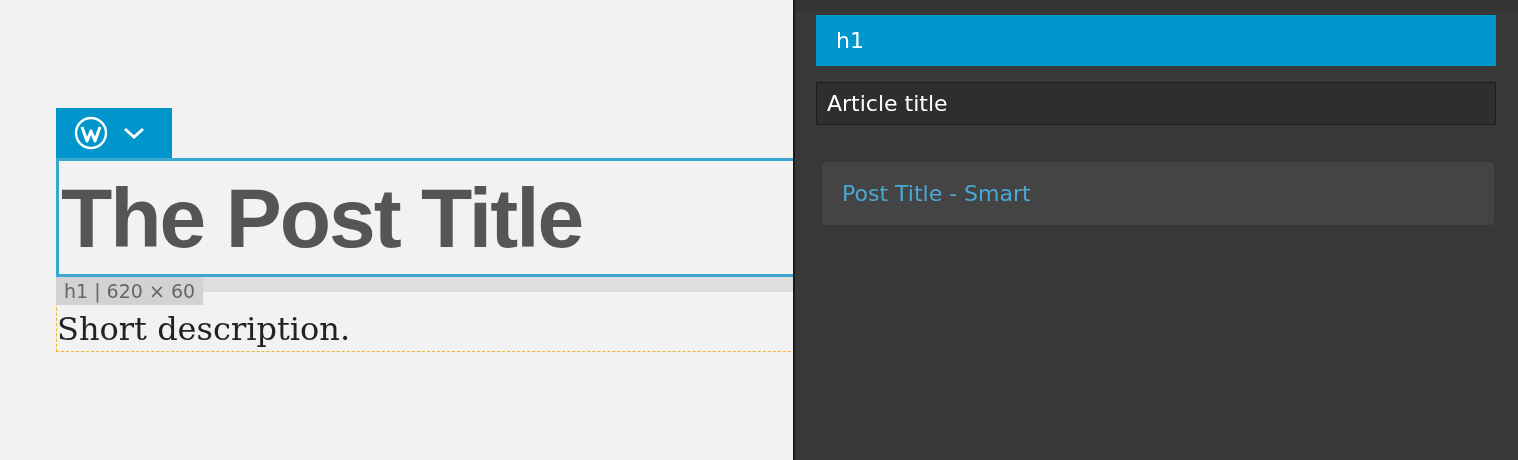 This screenshot has width=1518, height=460. I want to click on chevron-down-icon, so click(134, 133).